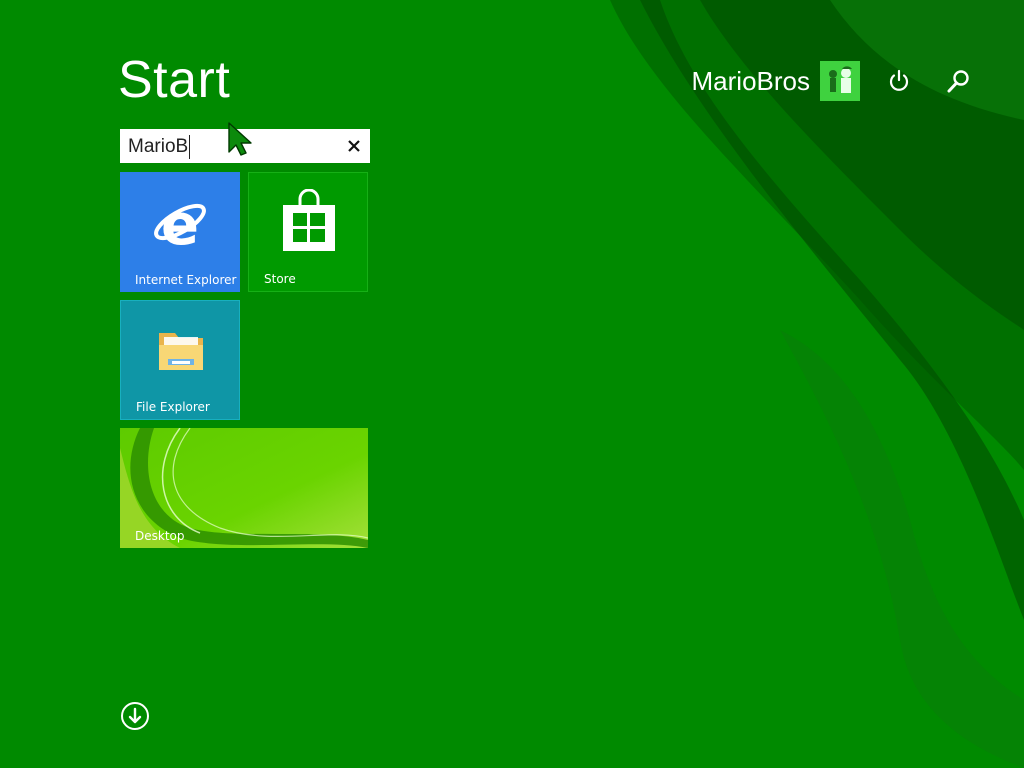 Image resolution: width=1024 pixels, height=768 pixels. Describe the element at coordinates (840, 81) in the screenshot. I see `user-avatar` at that location.